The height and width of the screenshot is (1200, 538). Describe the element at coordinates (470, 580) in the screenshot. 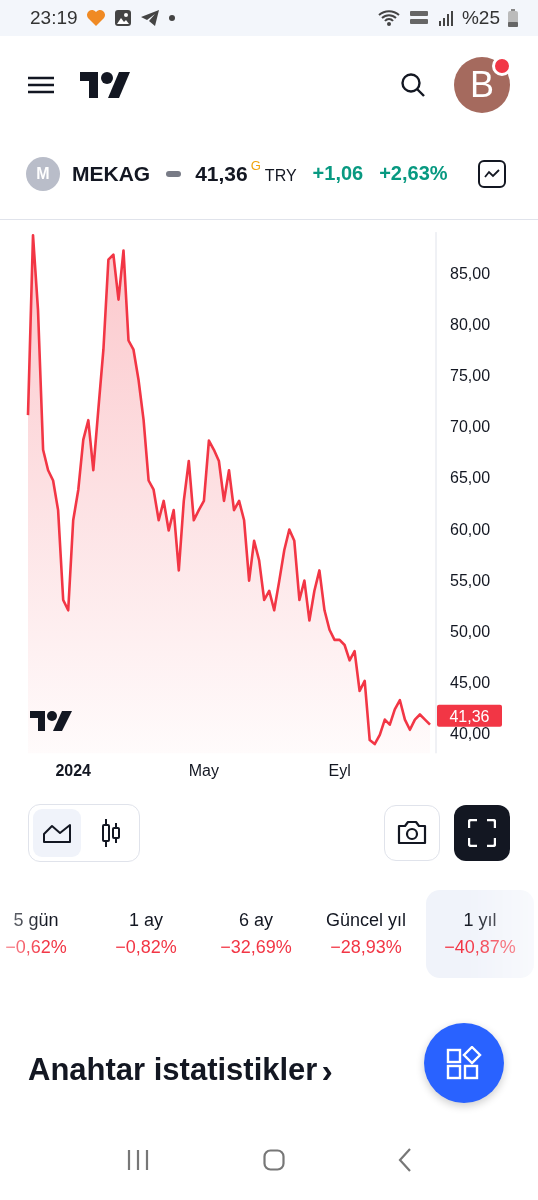

I see `axis-label: 55,00` at that location.